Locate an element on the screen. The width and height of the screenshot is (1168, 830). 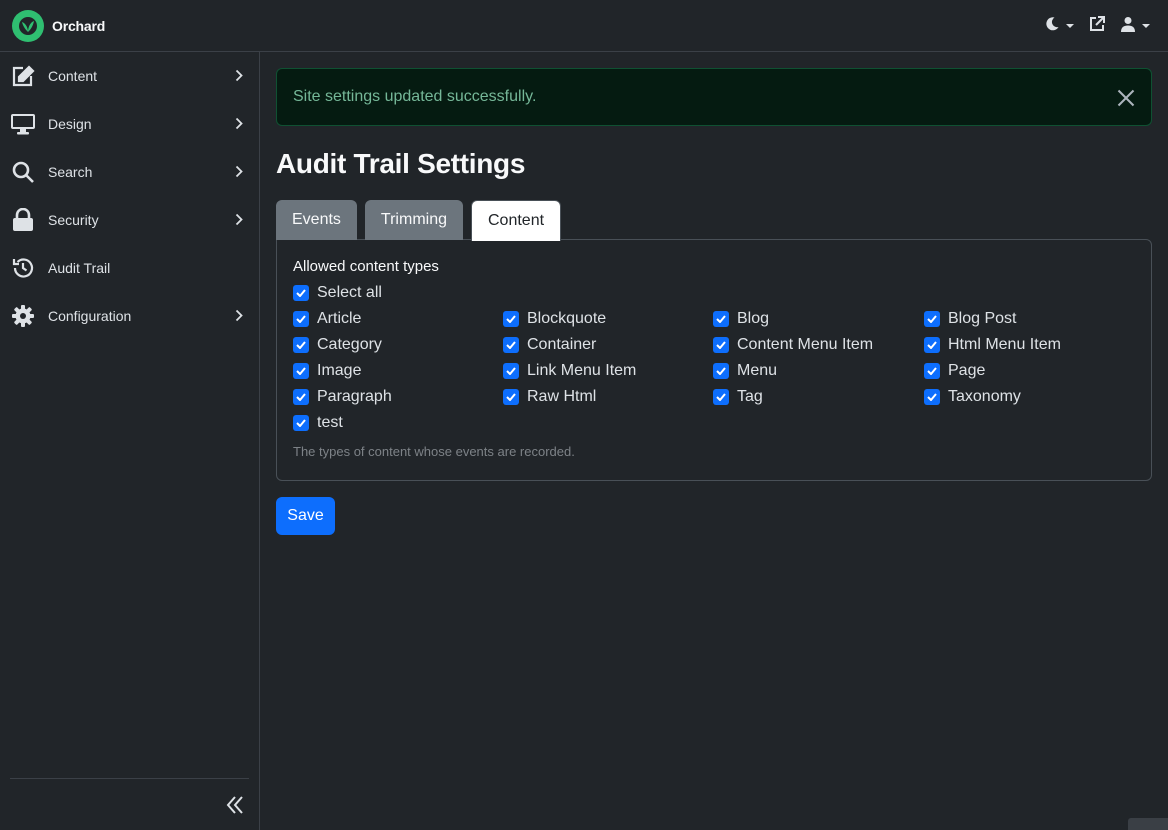
select-all-label: Select all is located at coordinates (349, 292).